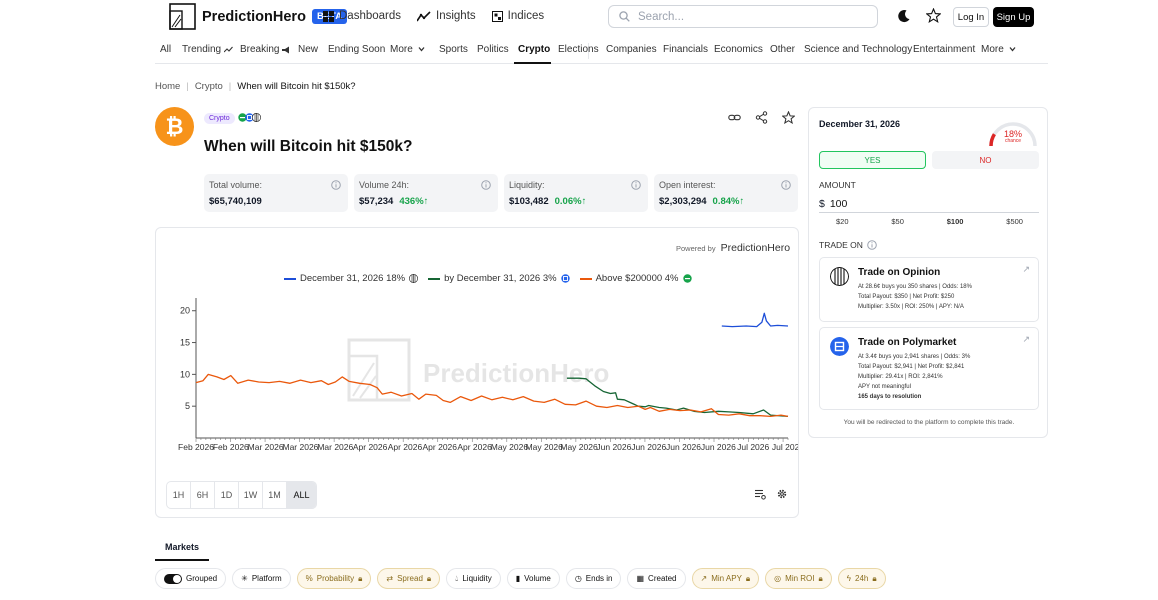  What do you see at coordinates (251, 495) in the screenshot?
I see `range-1w: 1W` at bounding box center [251, 495].